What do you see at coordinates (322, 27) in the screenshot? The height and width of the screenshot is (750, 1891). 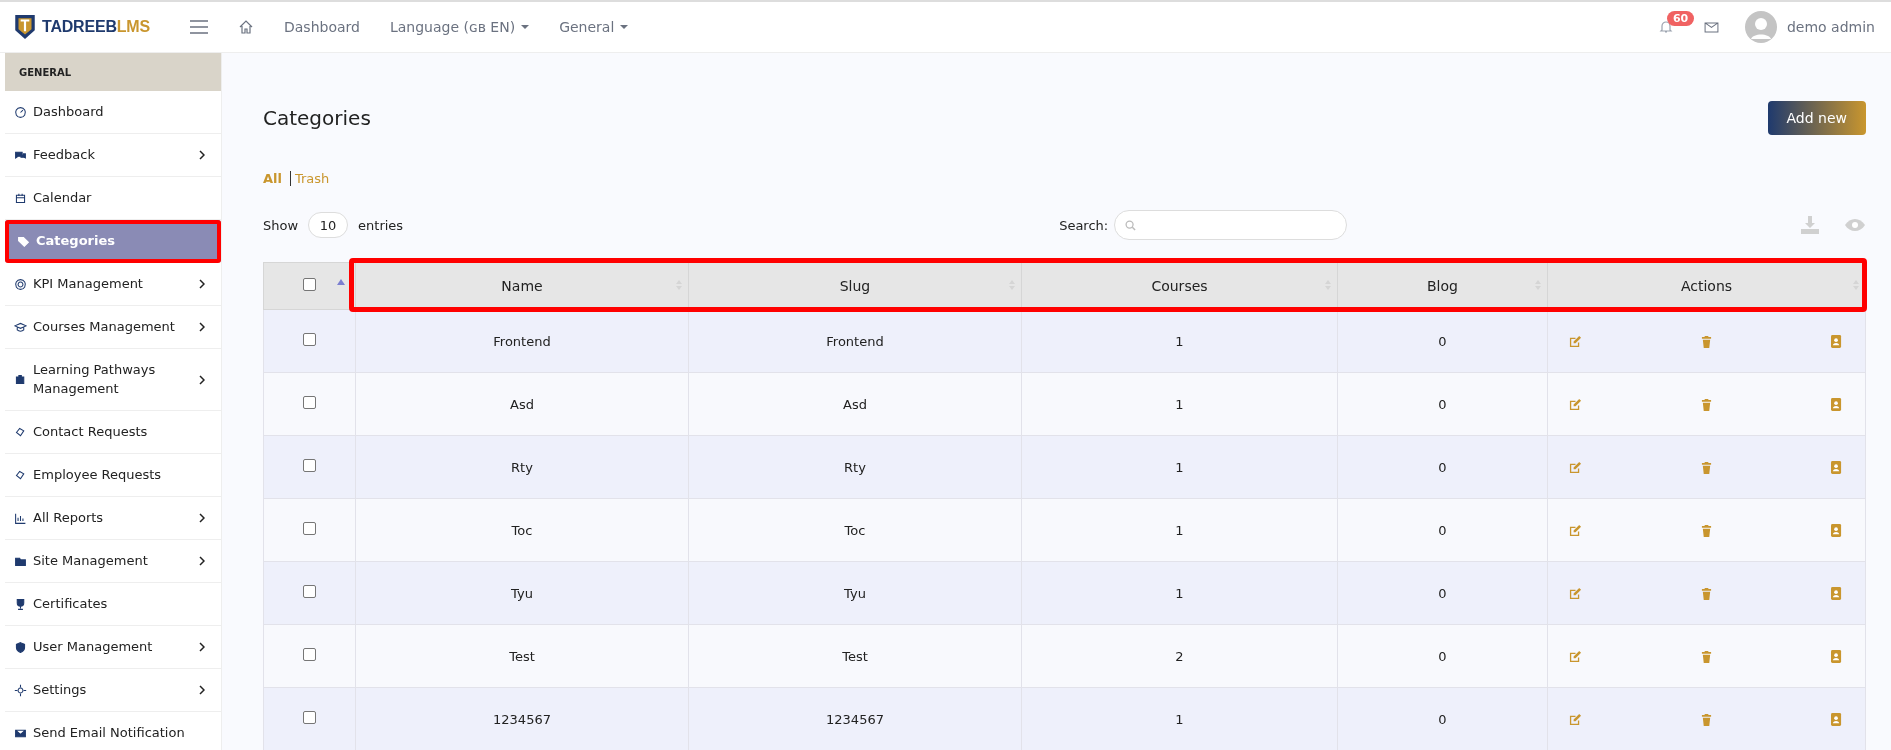 I see `nav-link: Dashboard` at bounding box center [322, 27].